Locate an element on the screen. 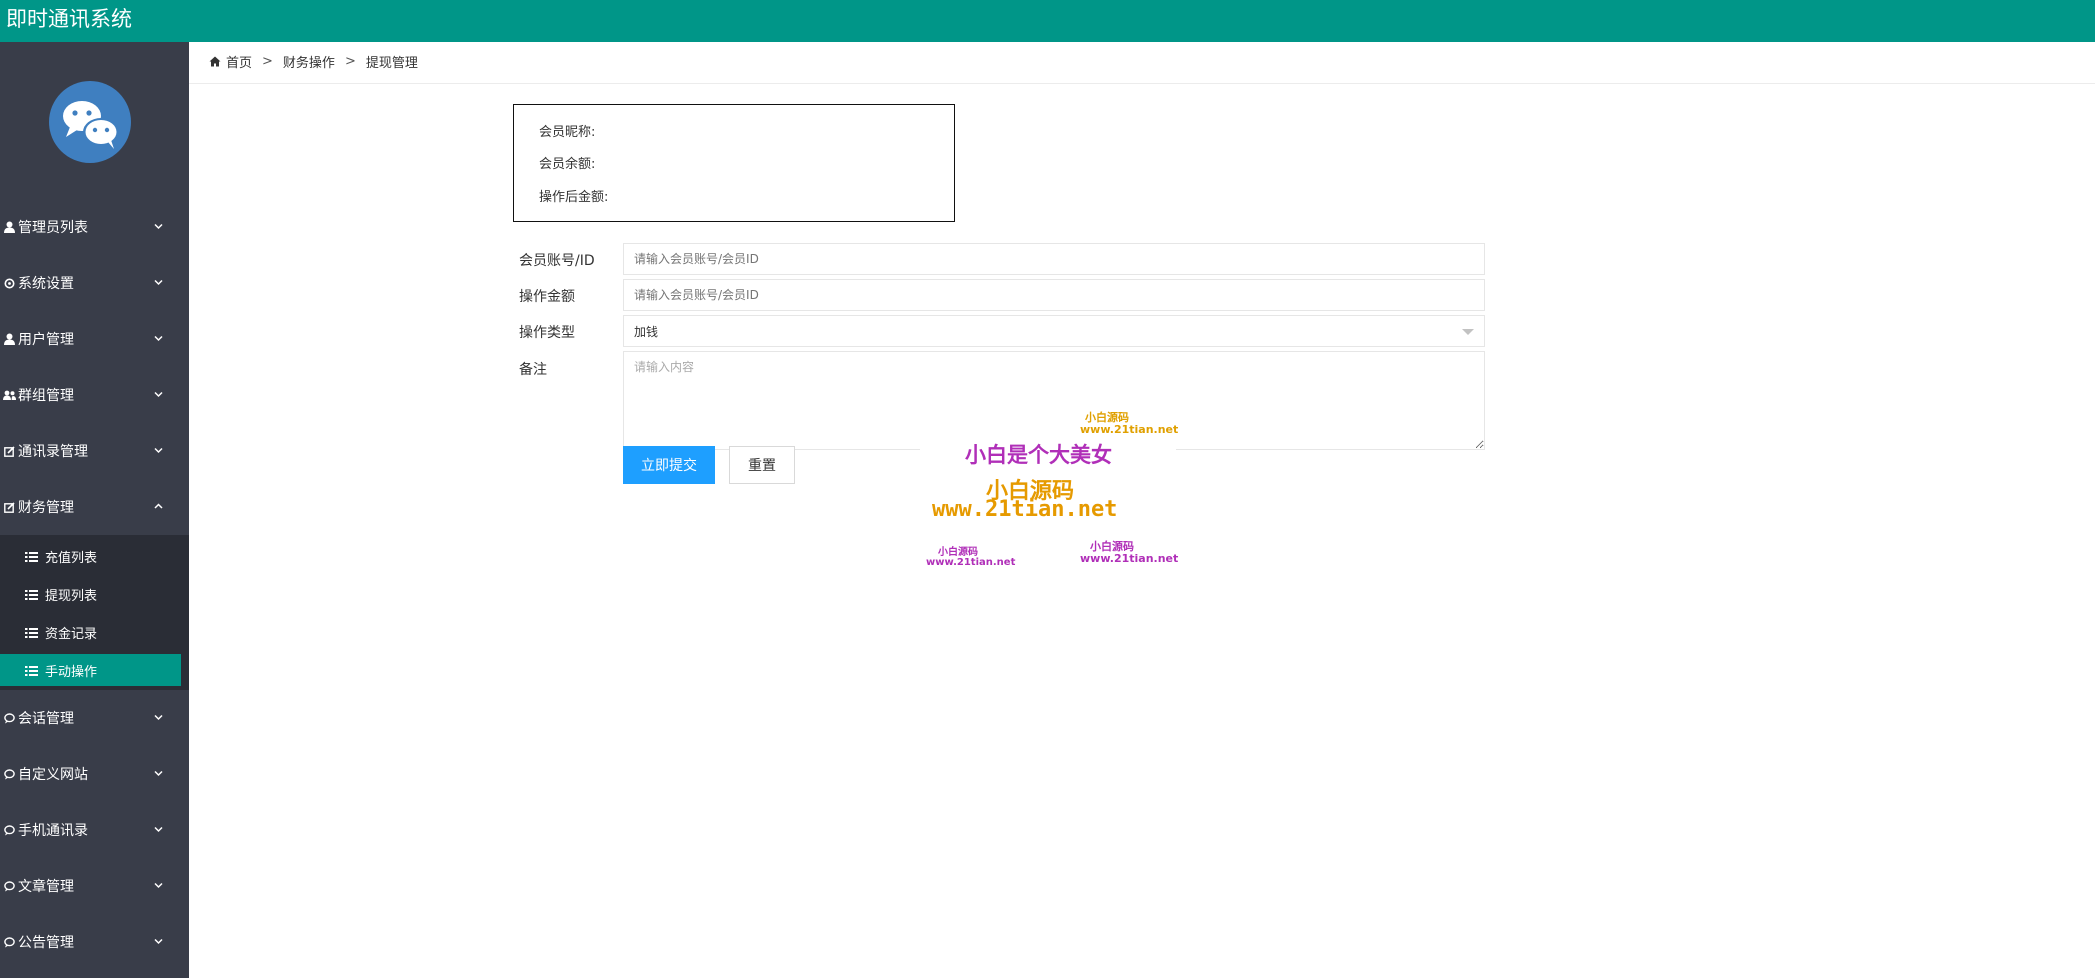 Image resolution: width=2095 pixels, height=978 pixels. after-operation-amount-label: 操作后金额: is located at coordinates (574, 197).